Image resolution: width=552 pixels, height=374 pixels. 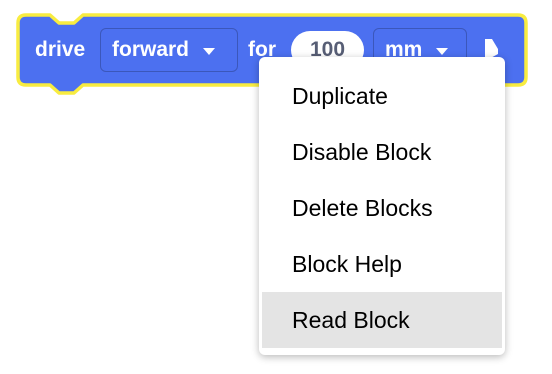 I want to click on menu-item-label: Block Help, so click(x=347, y=263).